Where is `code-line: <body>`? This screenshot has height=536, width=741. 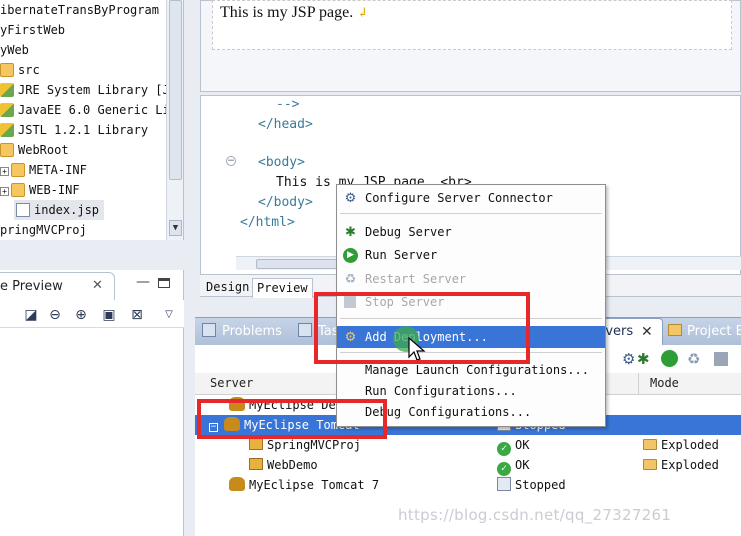 code-line: <body> is located at coordinates (281, 162).